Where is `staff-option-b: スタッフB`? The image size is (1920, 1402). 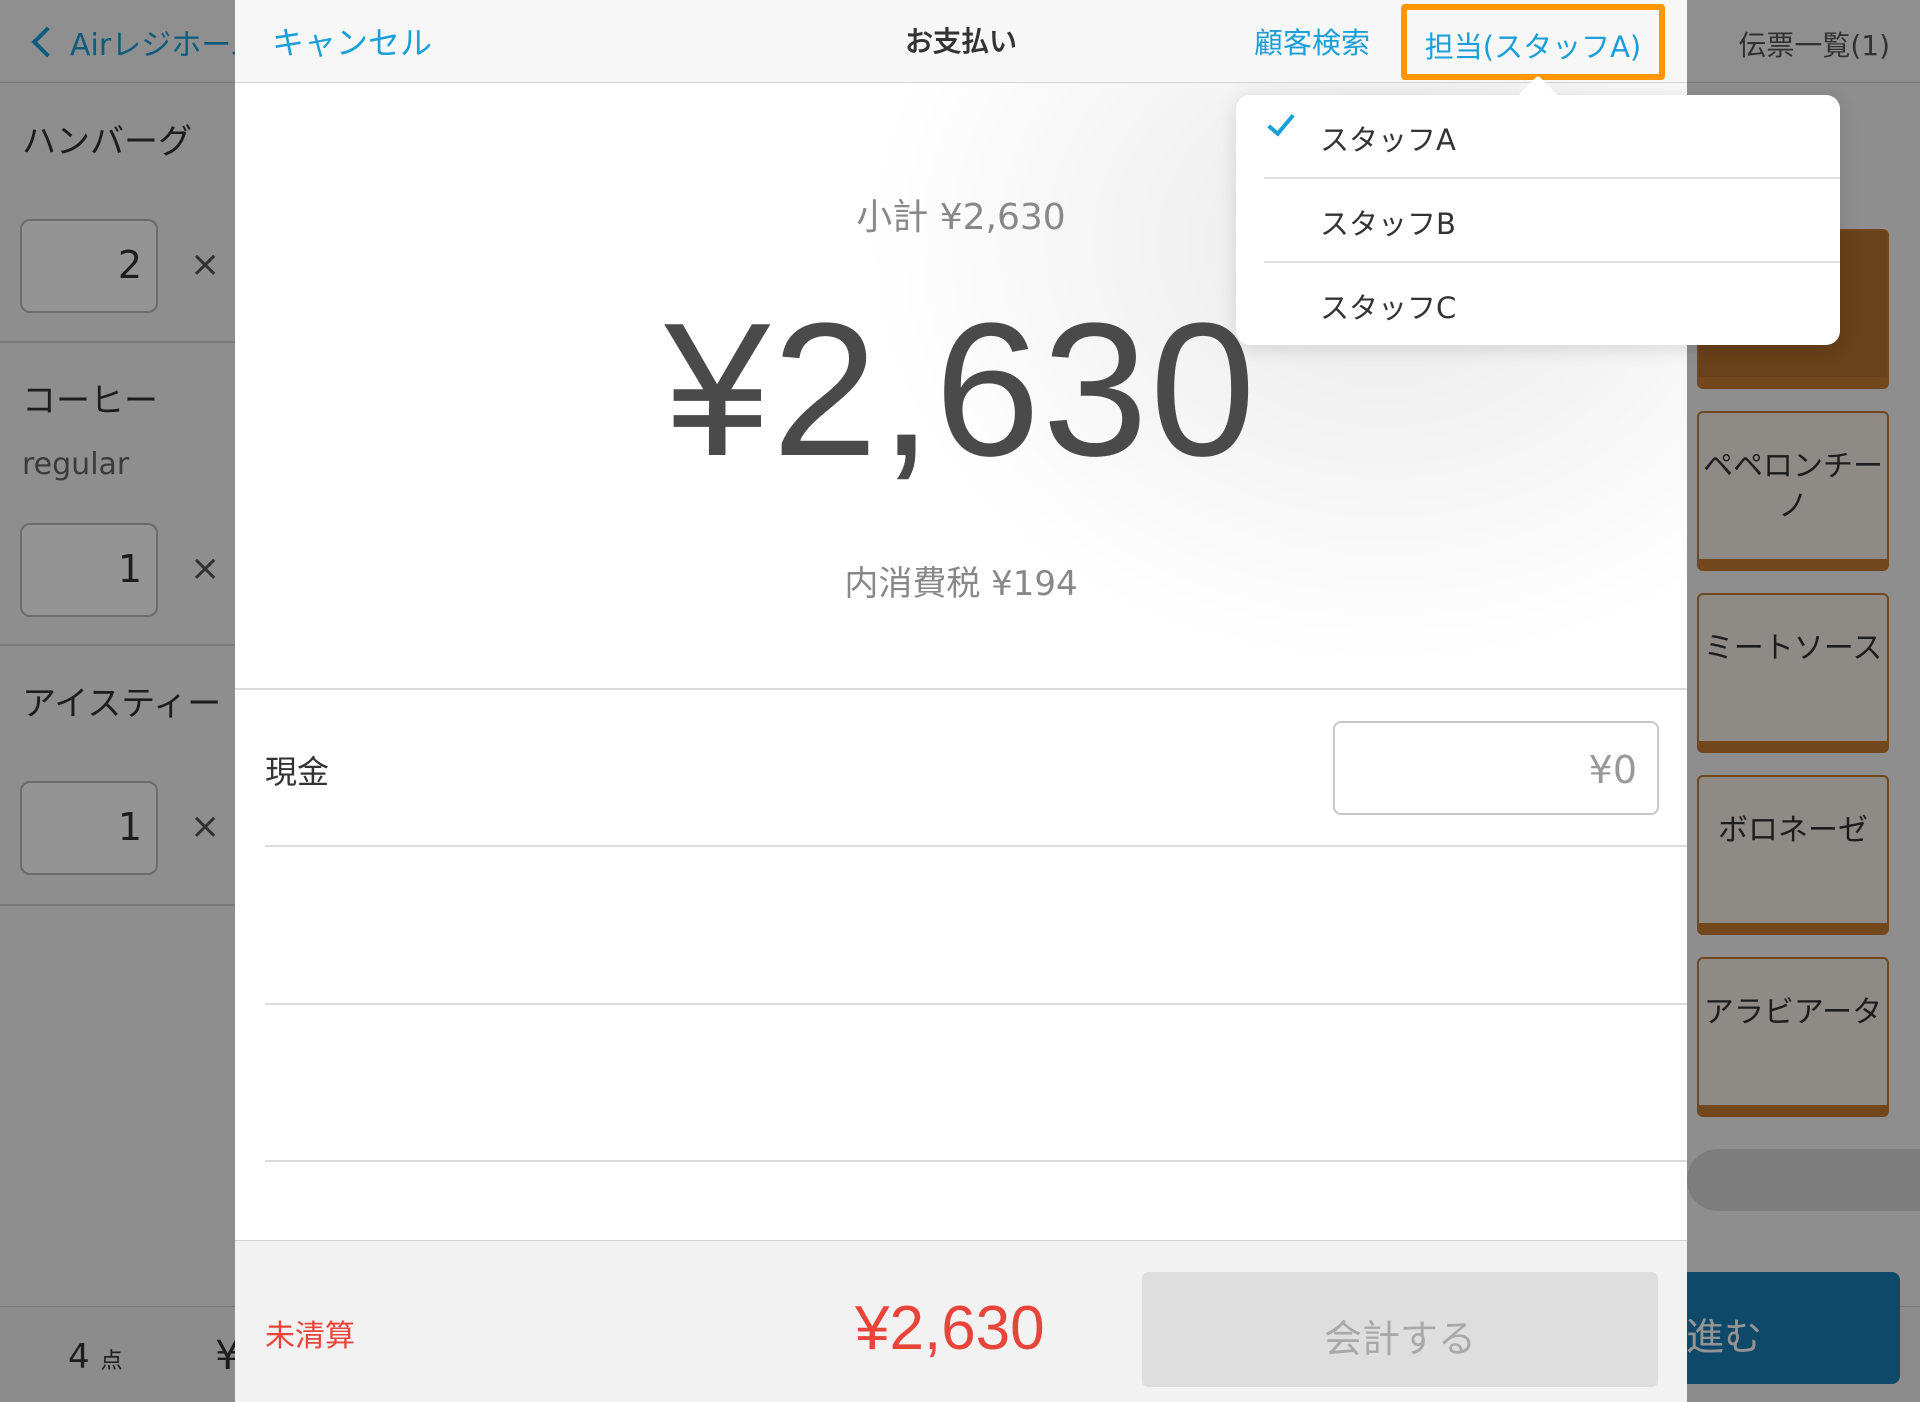
staff-option-b: スタッフB is located at coordinates (1552, 220).